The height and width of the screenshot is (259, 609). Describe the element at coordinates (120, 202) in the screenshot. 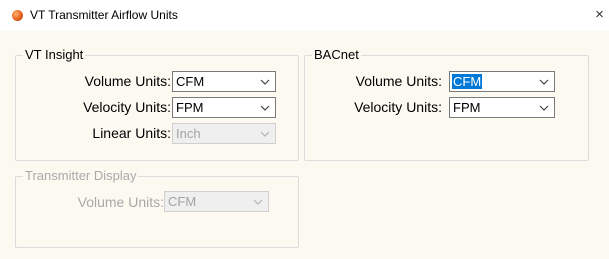

I see `transmitter-display-volume-units-label: Volume Units:` at that location.